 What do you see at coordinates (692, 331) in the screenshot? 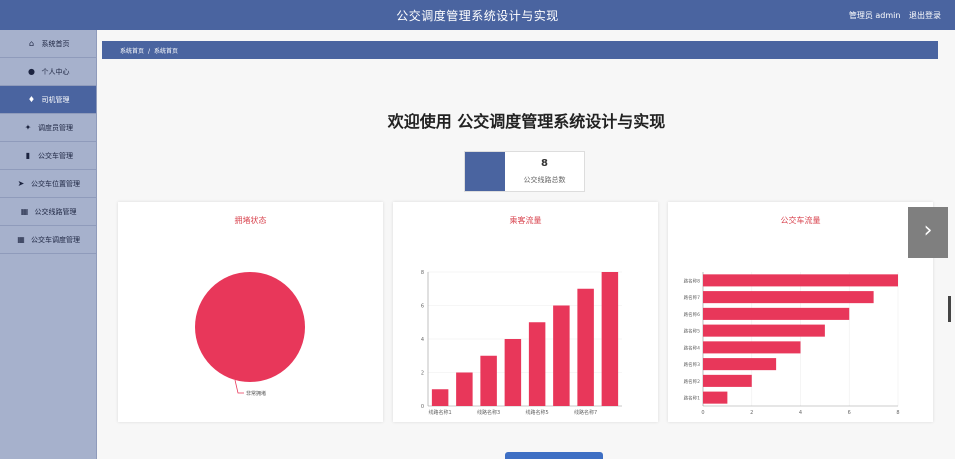
I see `y-tick-label: 路名称5` at bounding box center [692, 331].